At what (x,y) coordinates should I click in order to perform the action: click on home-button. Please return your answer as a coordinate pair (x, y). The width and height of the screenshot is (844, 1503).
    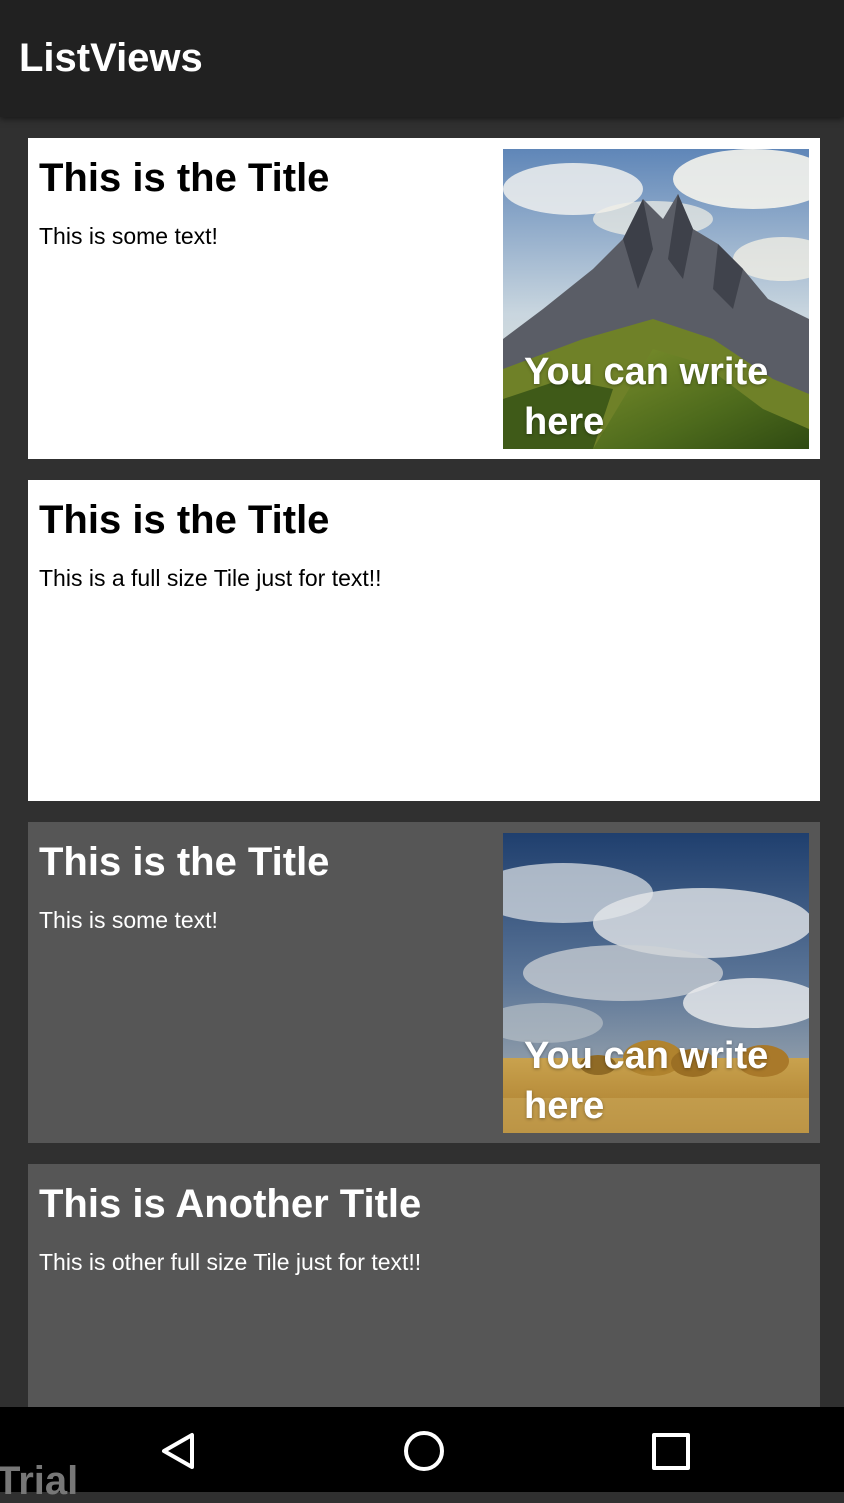
    Looking at the image, I should click on (424, 1451).